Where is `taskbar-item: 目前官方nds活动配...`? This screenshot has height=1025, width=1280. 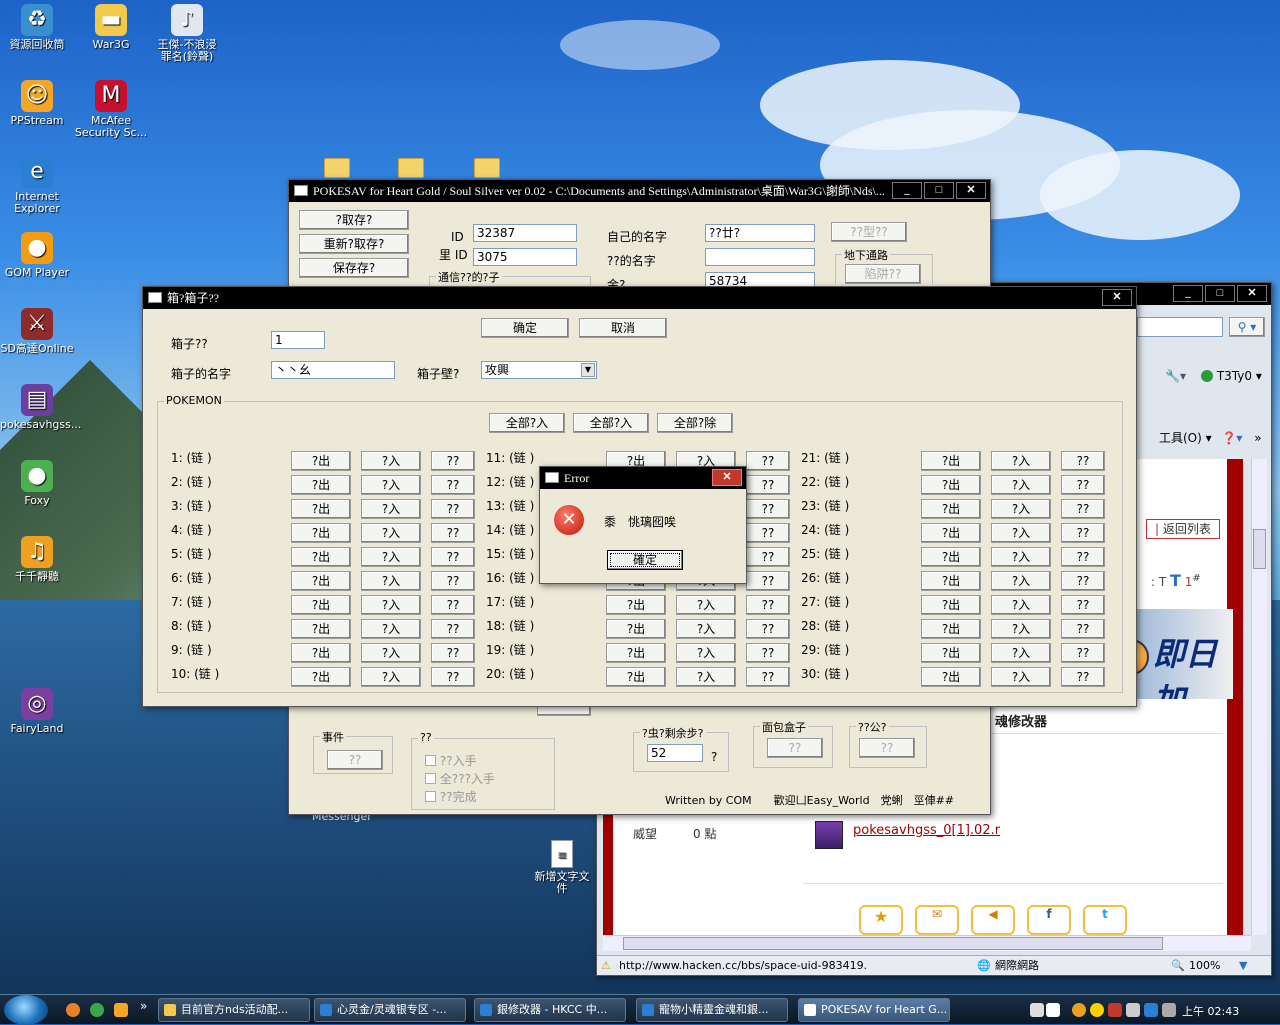
taskbar-item: 目前官方nds活动配... is located at coordinates (234, 1010).